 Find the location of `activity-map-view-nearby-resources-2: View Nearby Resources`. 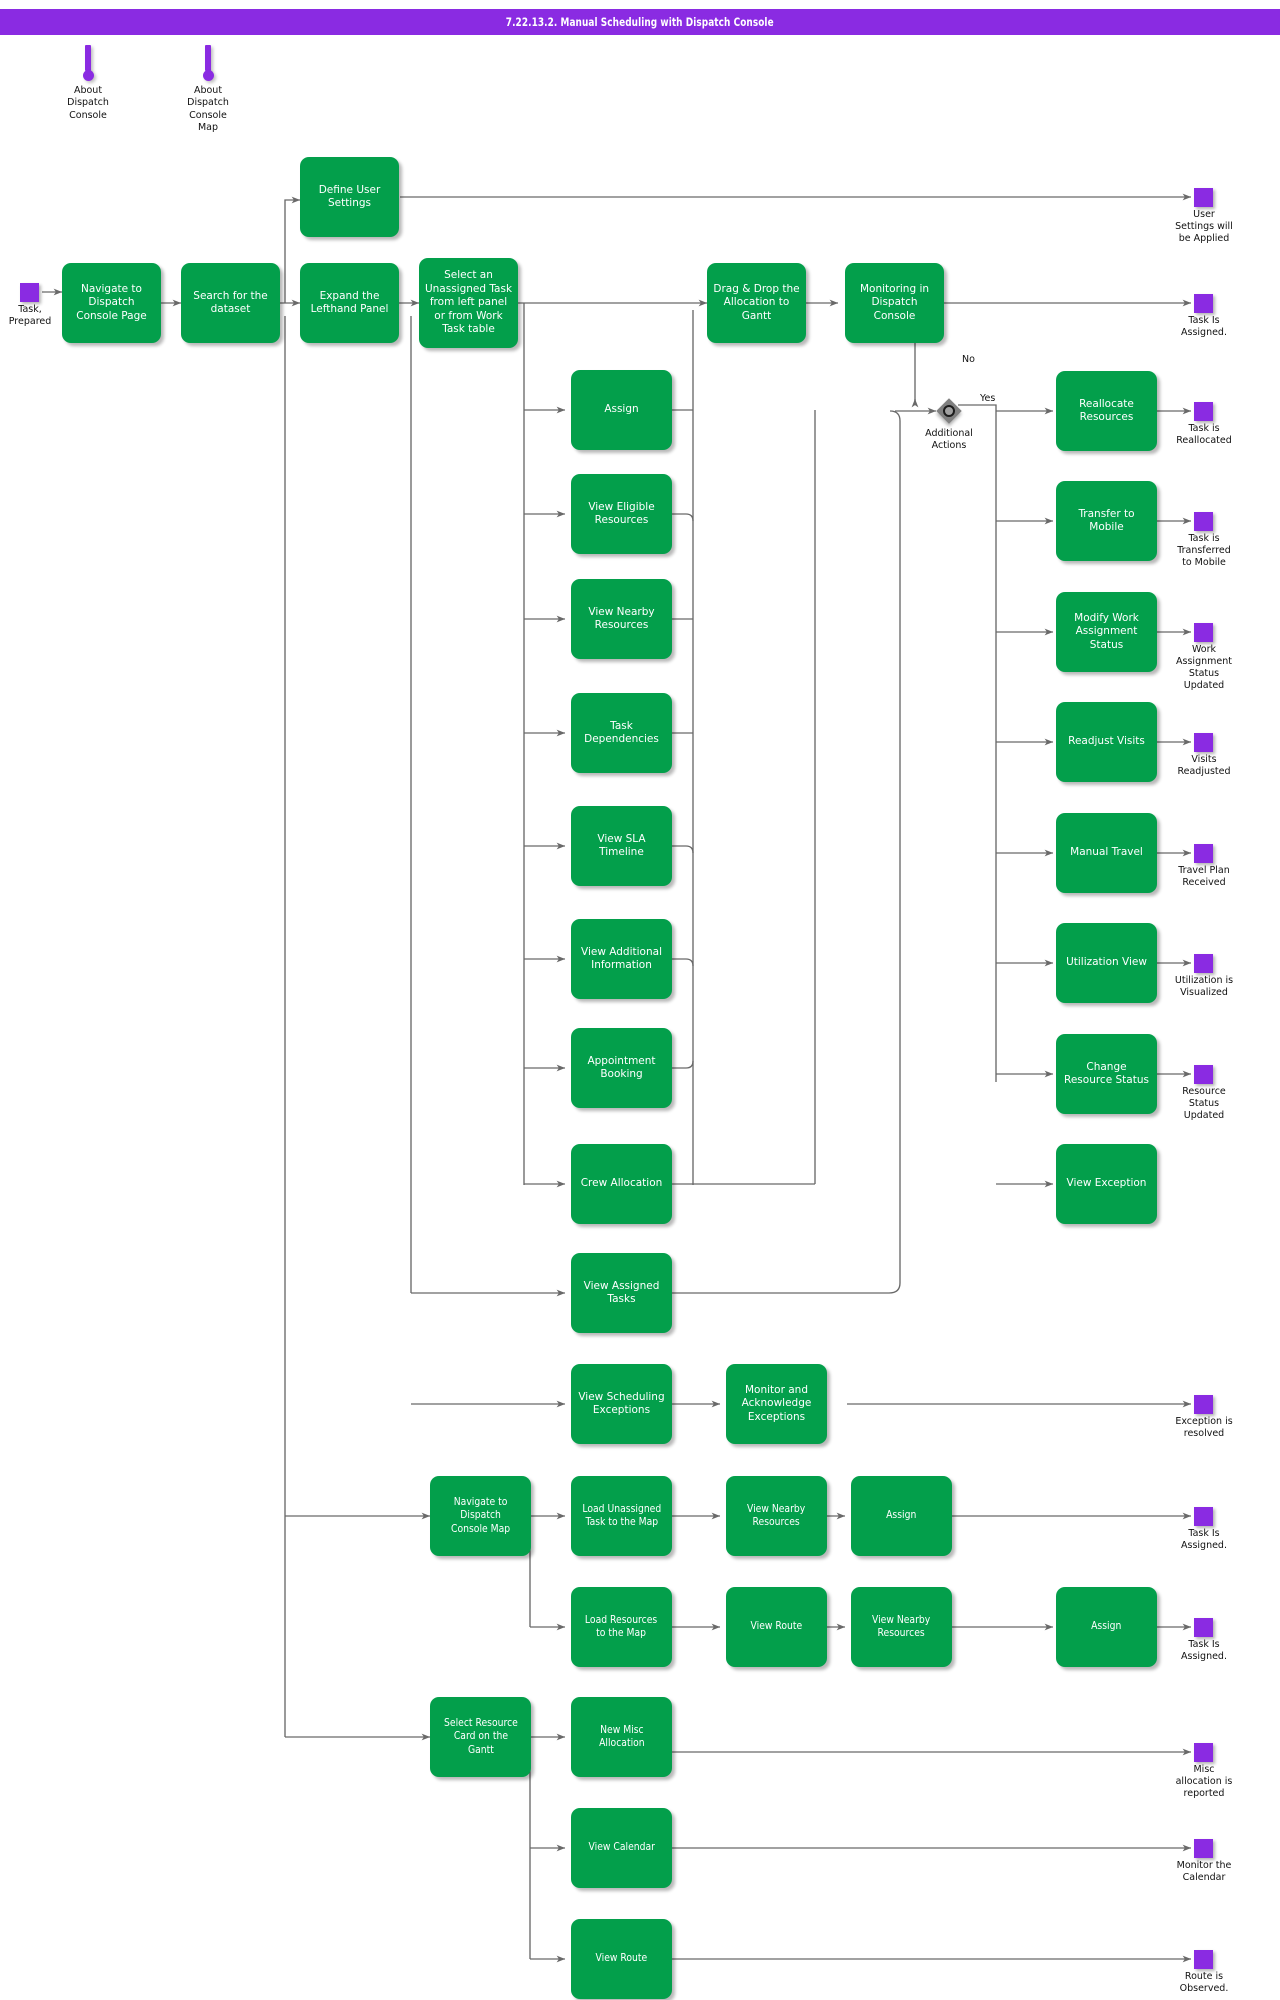

activity-map-view-nearby-resources-2: View Nearby Resources is located at coordinates (901, 1627).